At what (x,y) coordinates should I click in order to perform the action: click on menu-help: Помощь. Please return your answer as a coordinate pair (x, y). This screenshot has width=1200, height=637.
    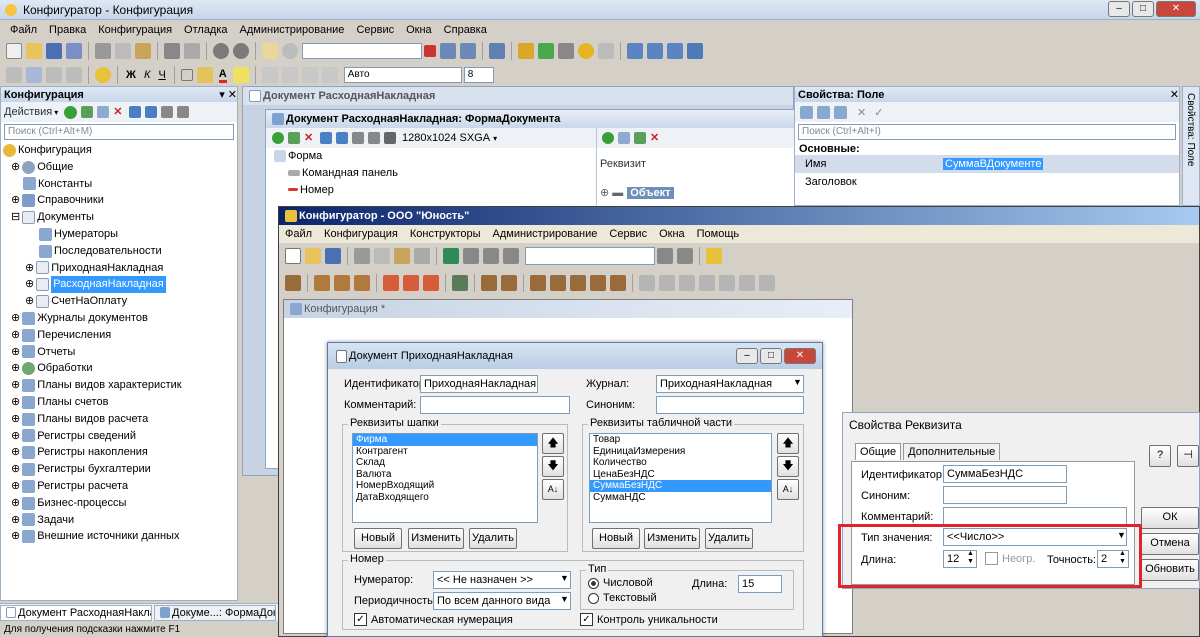
    Looking at the image, I should click on (718, 234).